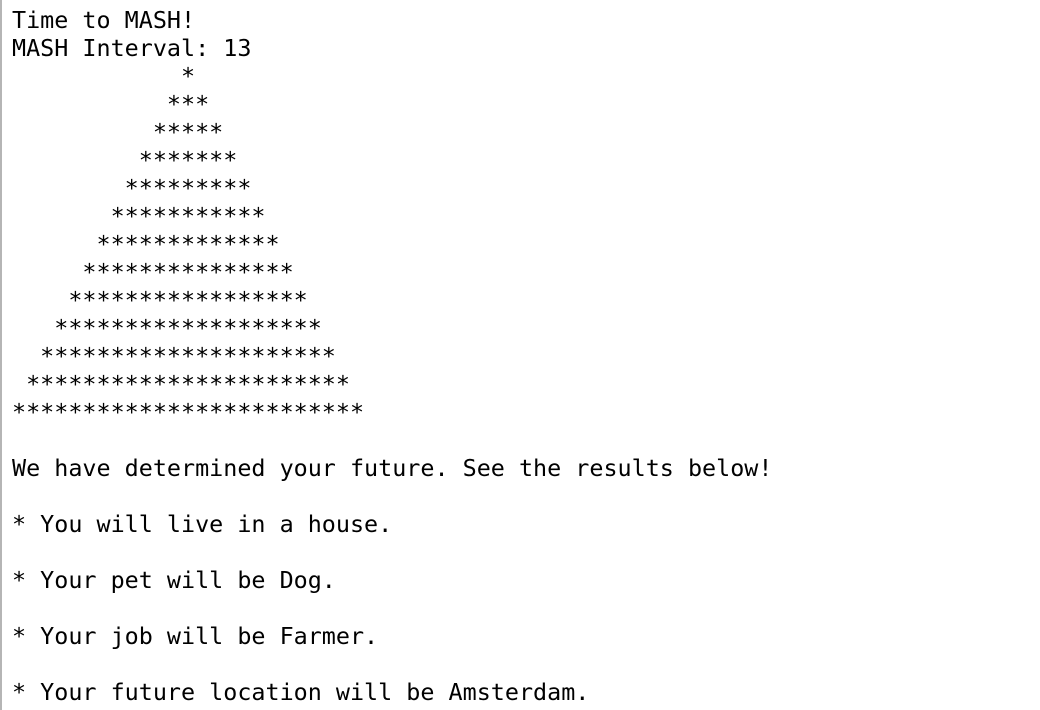 This screenshot has width=1040, height=710. What do you see at coordinates (118, 132) in the screenshot?
I see `pyramid-row: *****` at bounding box center [118, 132].